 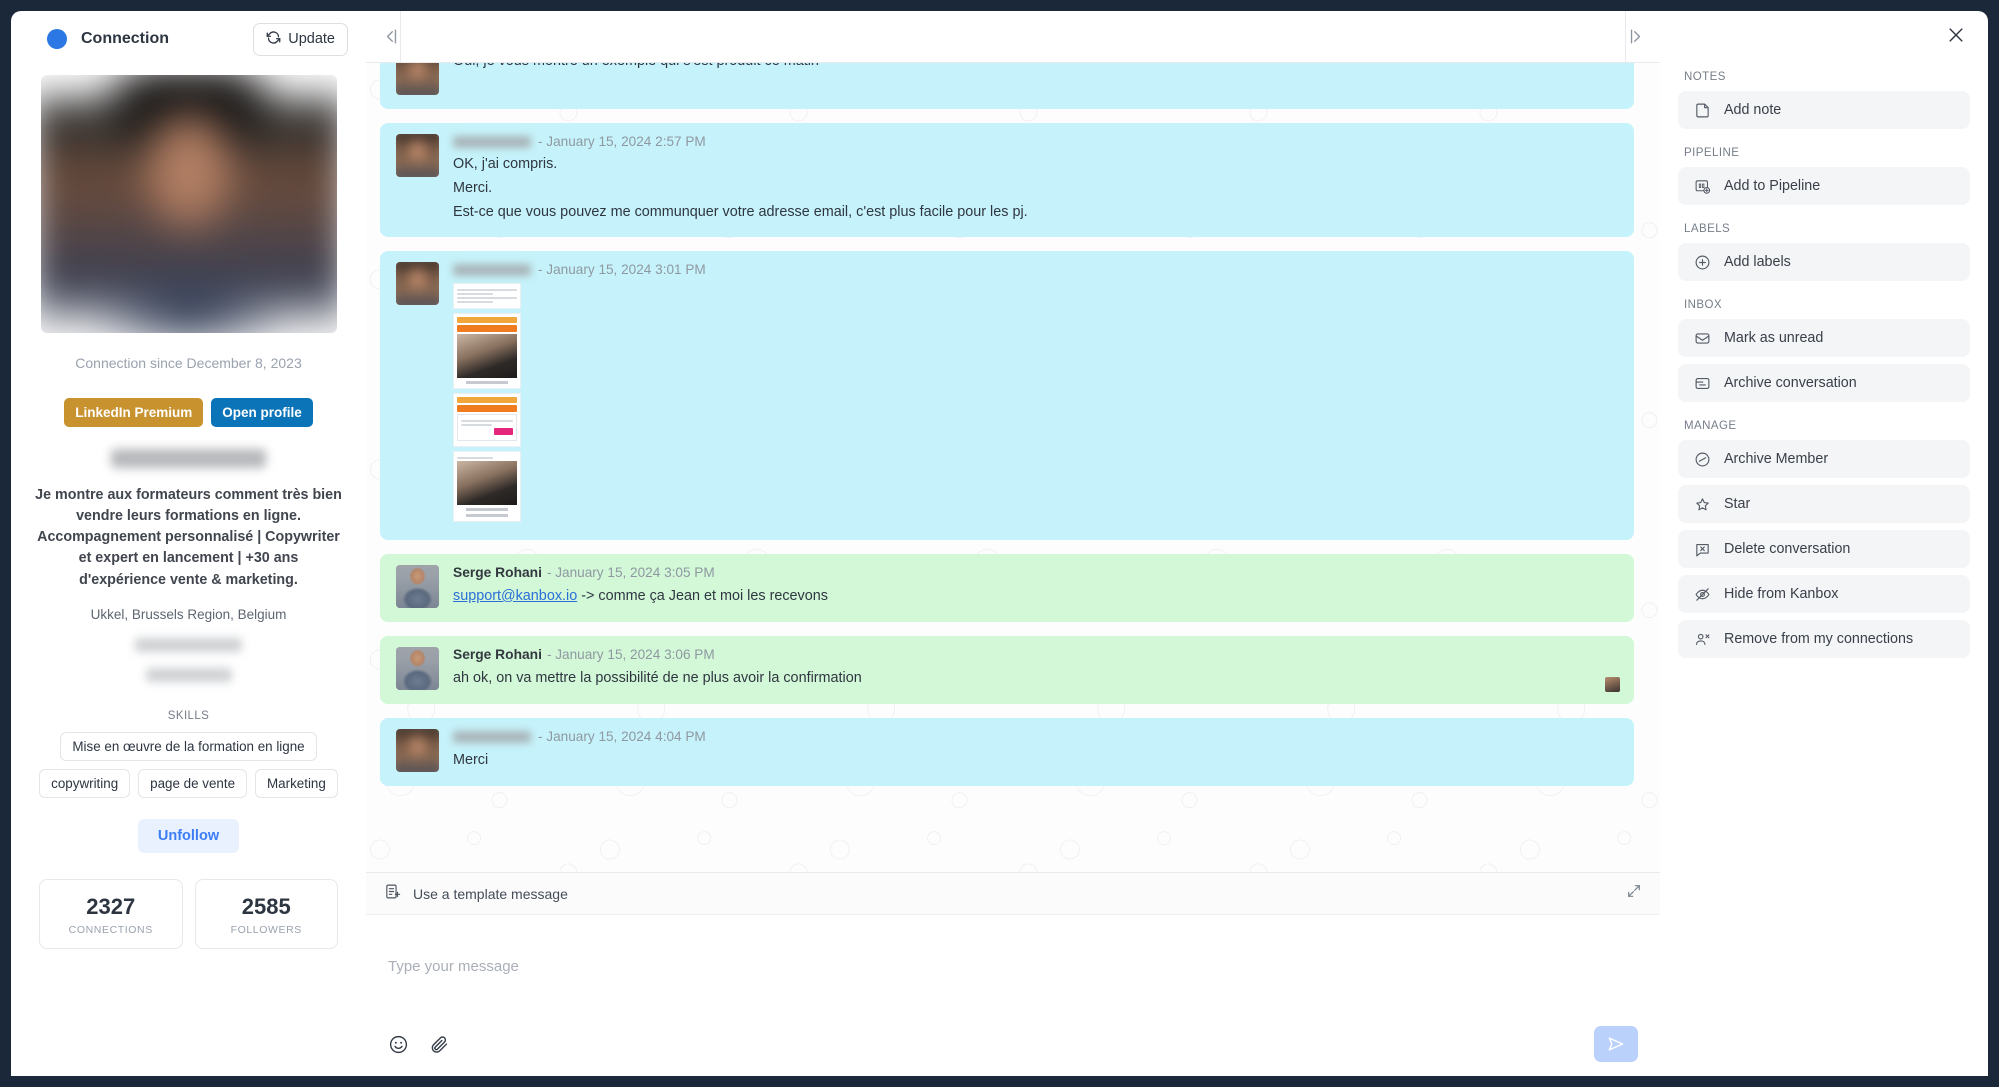 I want to click on unfollow-row: Unfollow, so click(x=188, y=835).